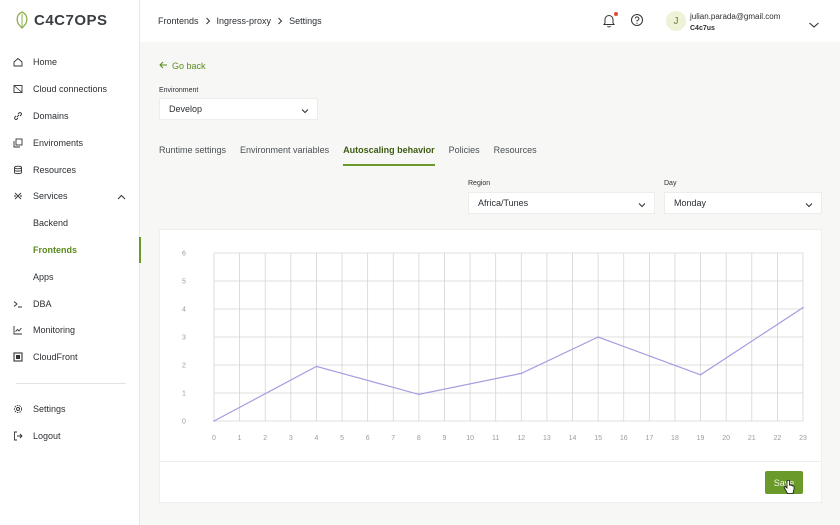 The image size is (840, 525). What do you see at coordinates (743, 203) in the screenshot?
I see `day-select: Monday` at bounding box center [743, 203].